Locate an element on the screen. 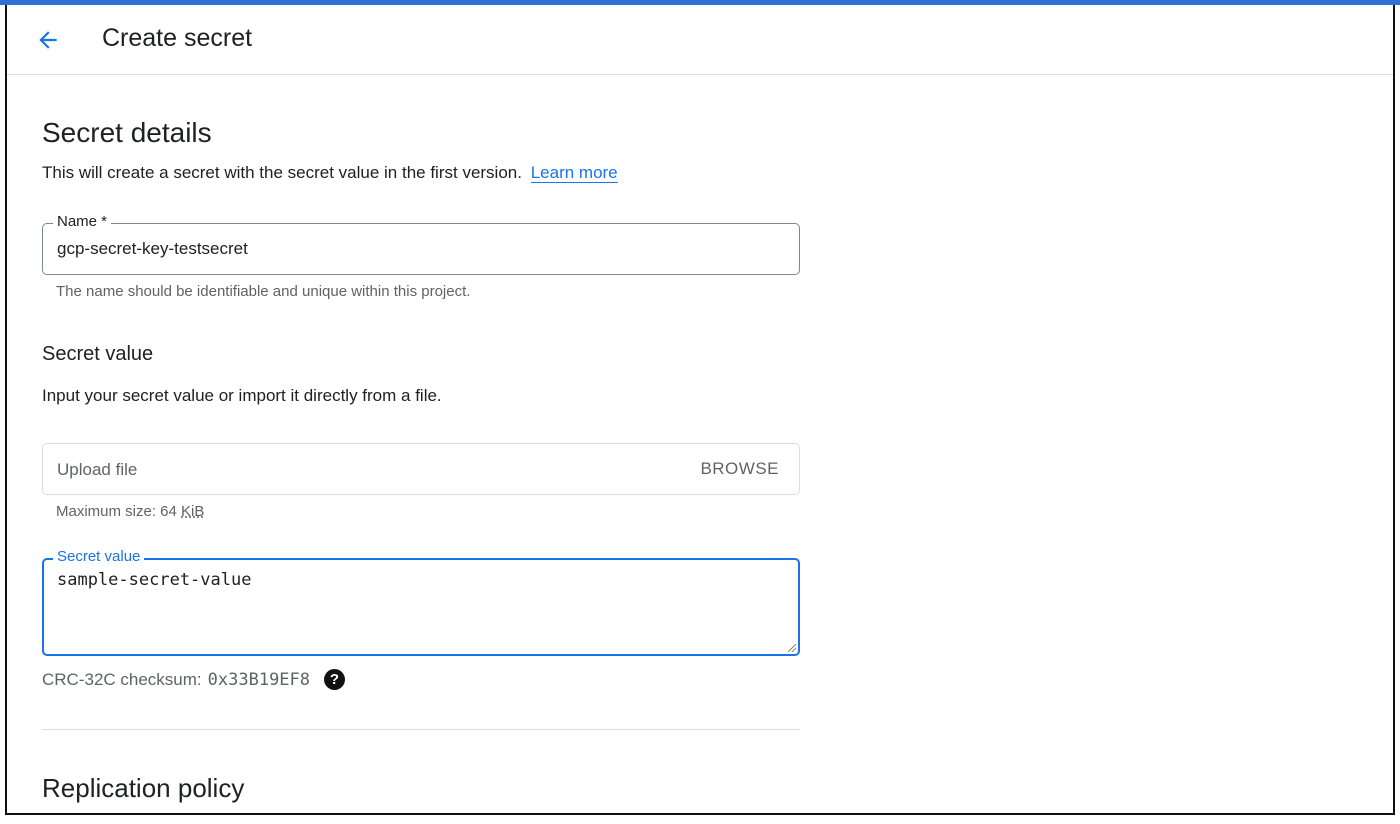 Image resolution: width=1400 pixels, height=824 pixels. replication-policy-heading: Replication policy is located at coordinates (143, 788).